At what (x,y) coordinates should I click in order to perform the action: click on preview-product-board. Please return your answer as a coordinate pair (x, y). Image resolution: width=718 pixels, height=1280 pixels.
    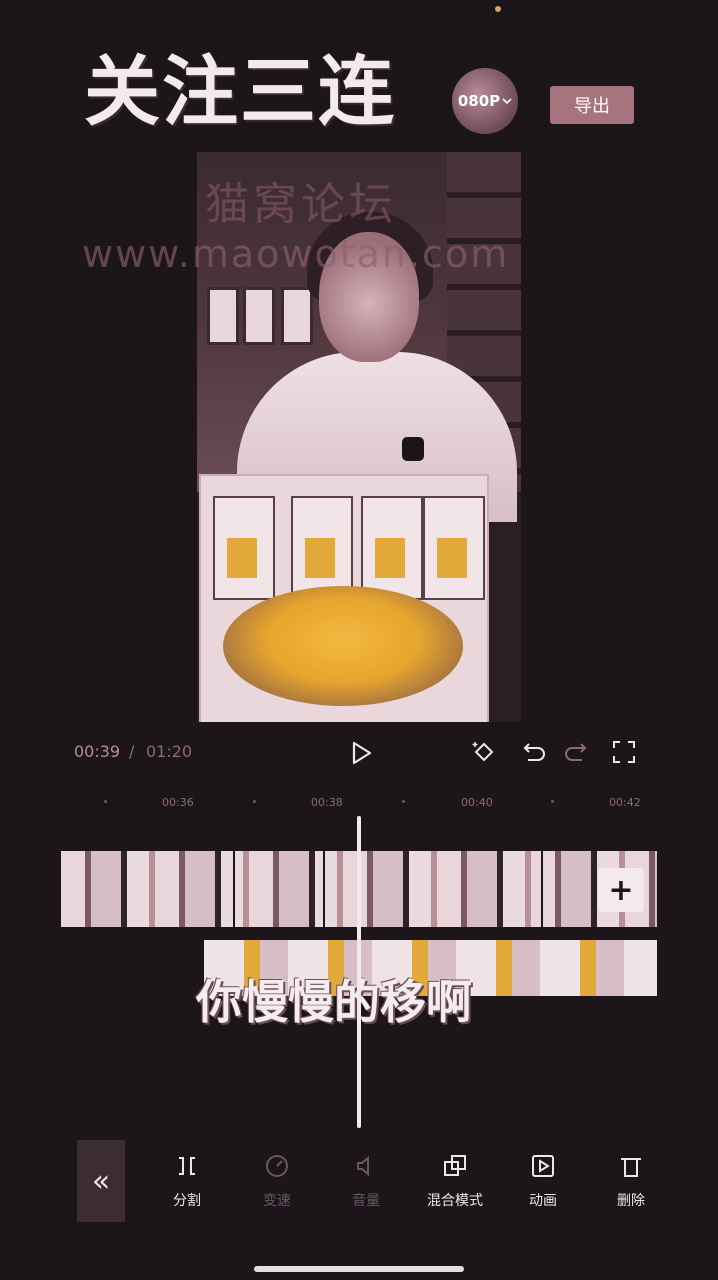
    Looking at the image, I should click on (344, 598).